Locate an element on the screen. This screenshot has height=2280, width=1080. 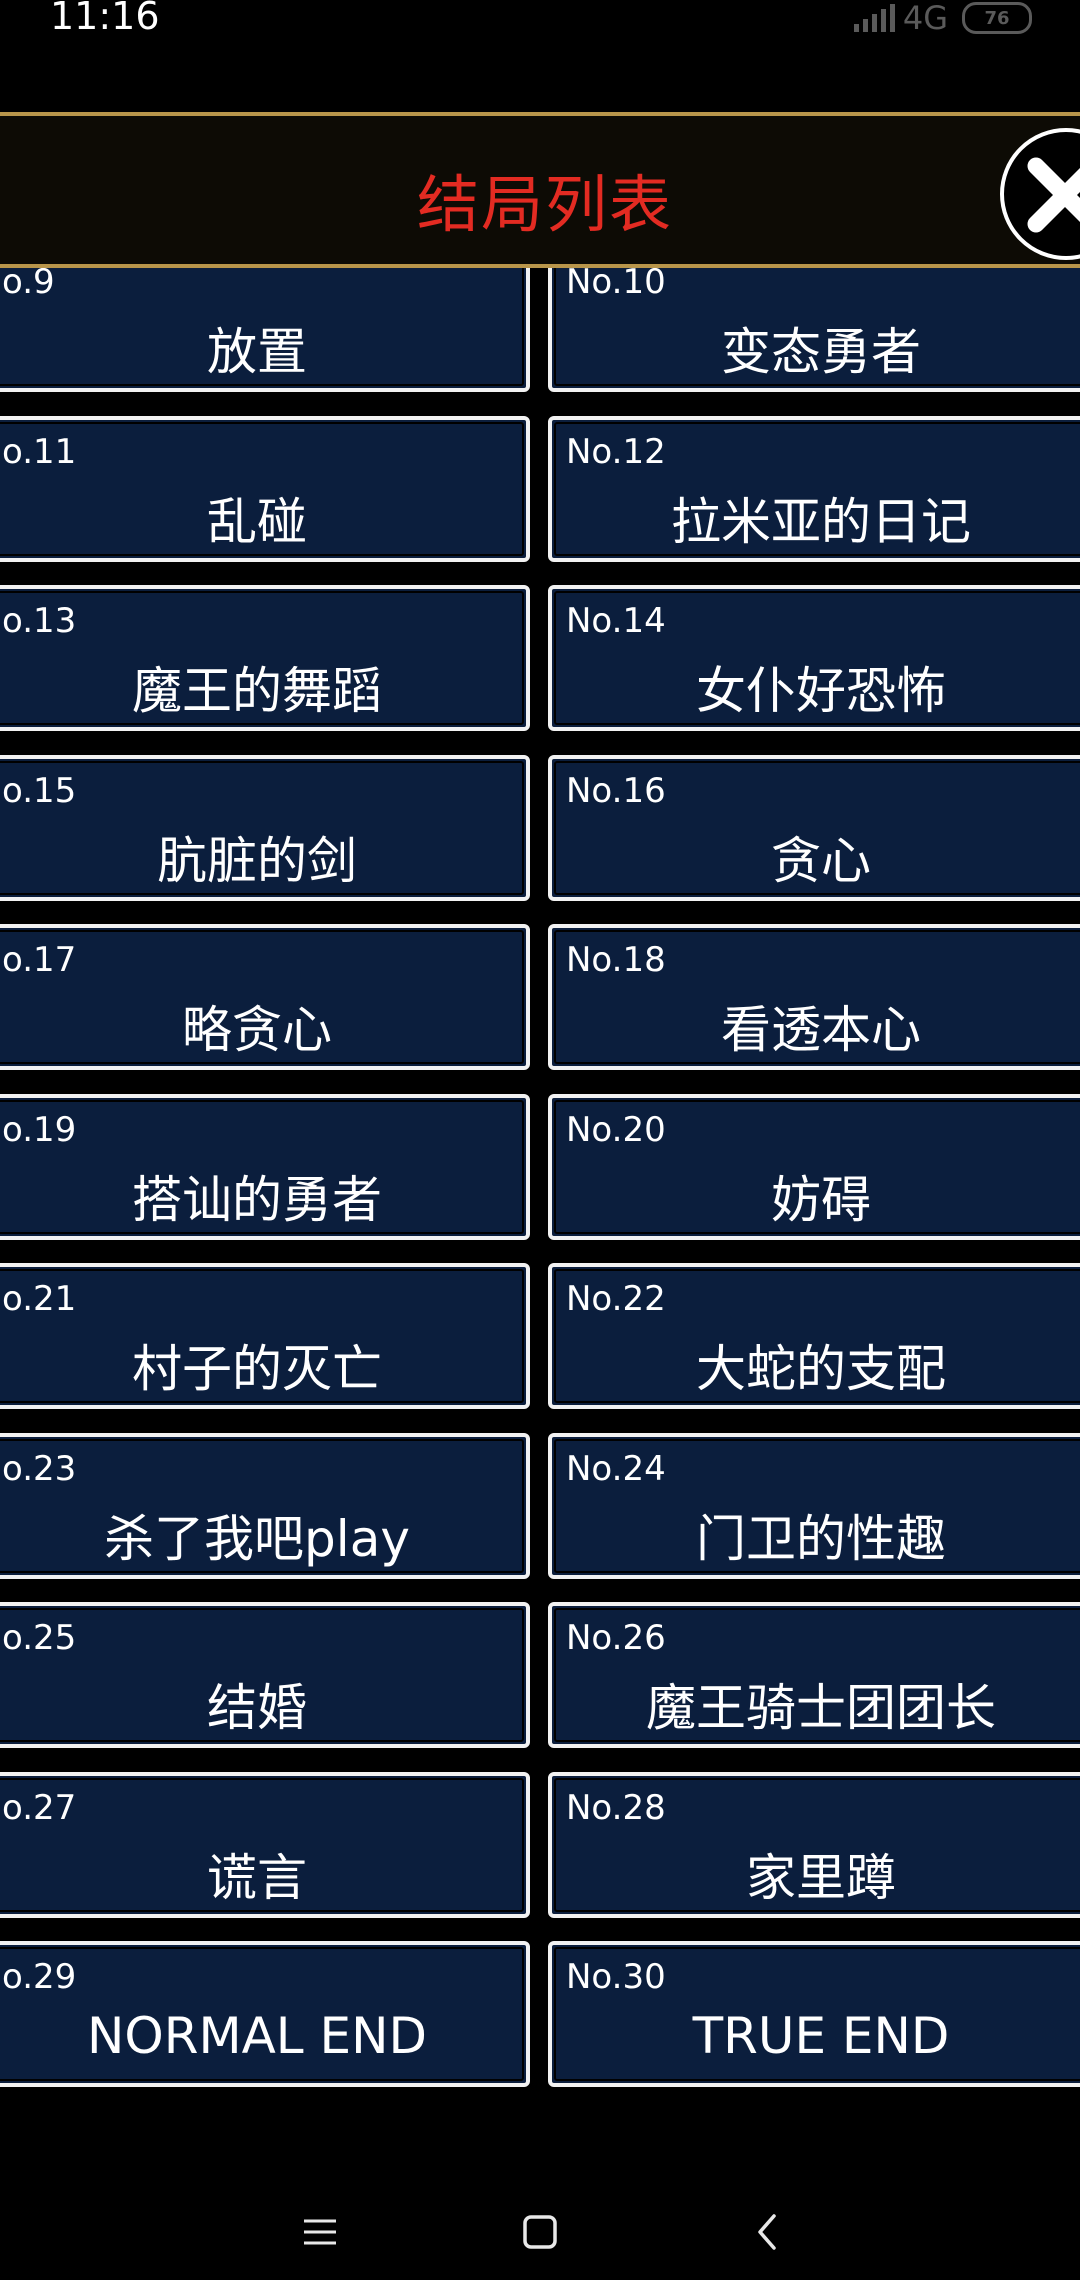
ending-number: No.26 is located at coordinates (616, 1638).